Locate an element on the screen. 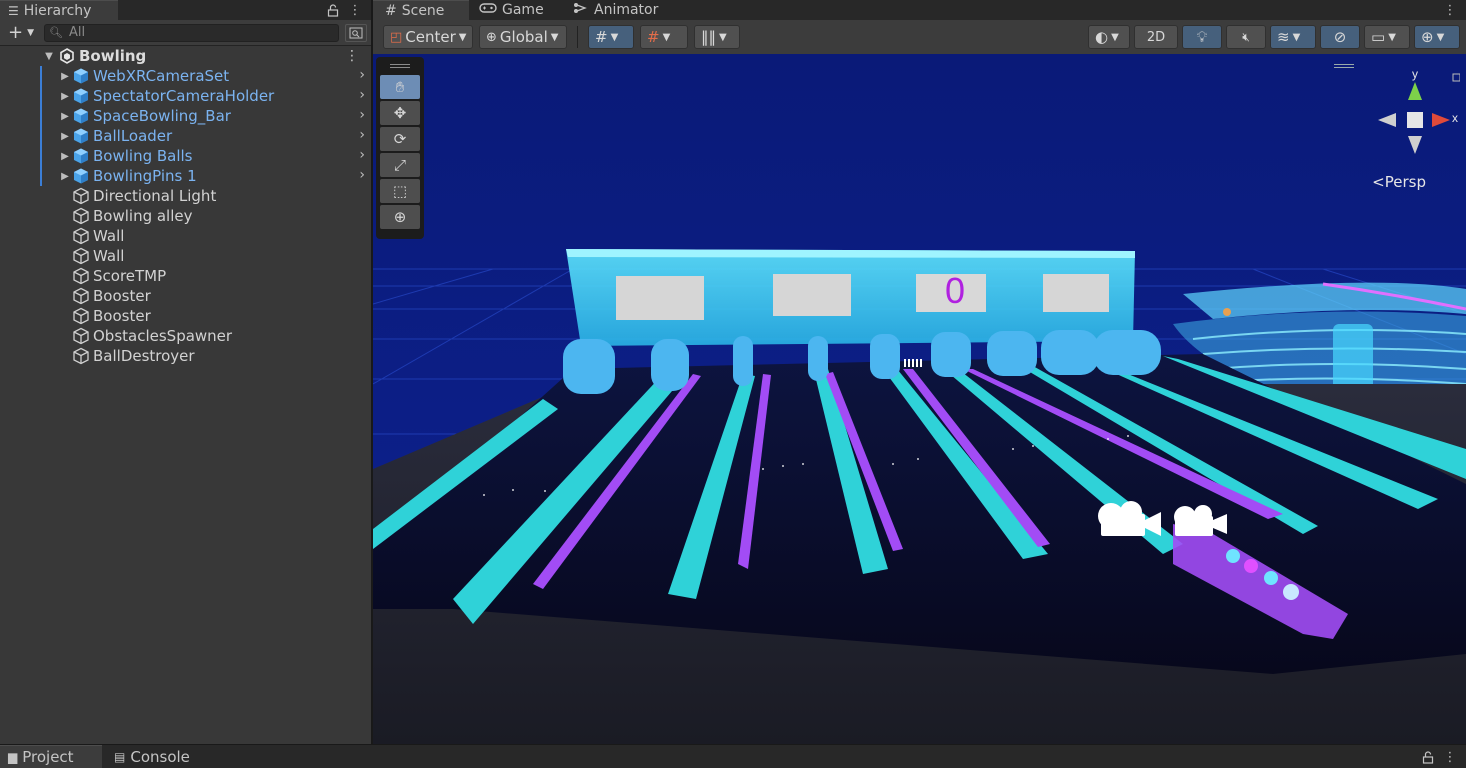  search-icon: 🔍︎ is located at coordinates (56, 32).